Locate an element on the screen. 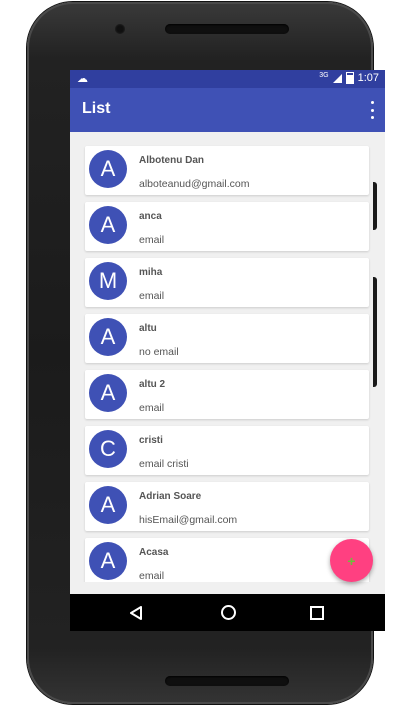 The height and width of the screenshot is (714, 400). contact-name: cristi is located at coordinates (151, 440).